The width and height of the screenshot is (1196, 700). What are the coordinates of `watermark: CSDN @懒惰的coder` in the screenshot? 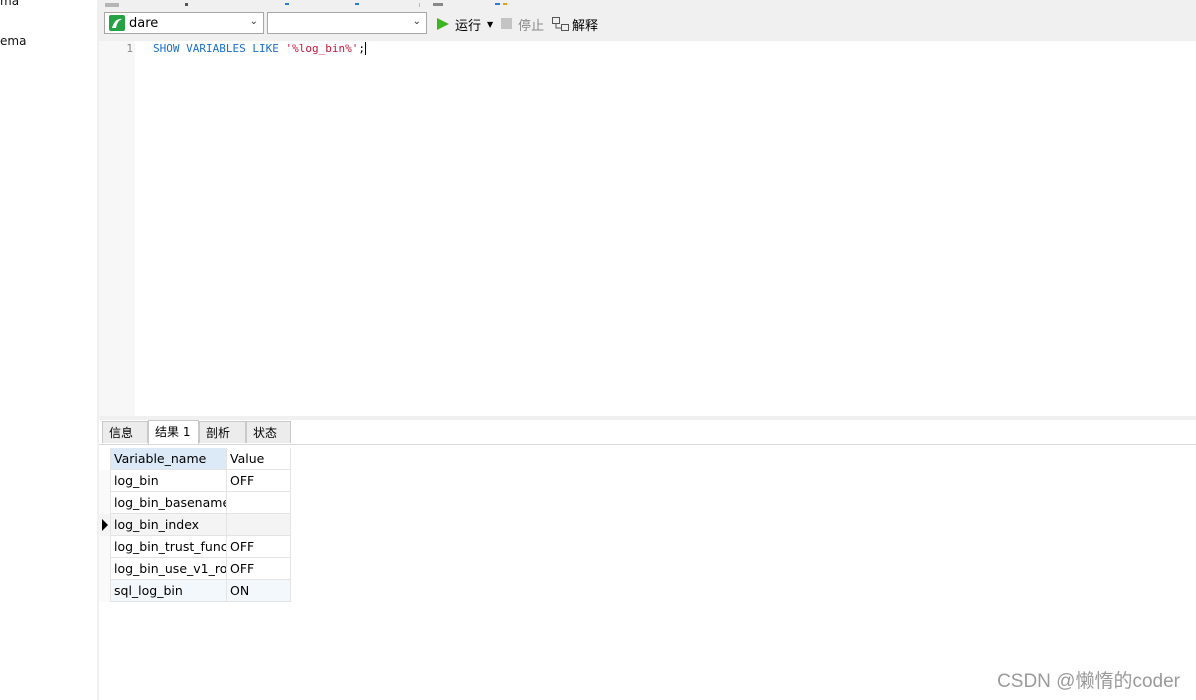 It's located at (1088, 681).